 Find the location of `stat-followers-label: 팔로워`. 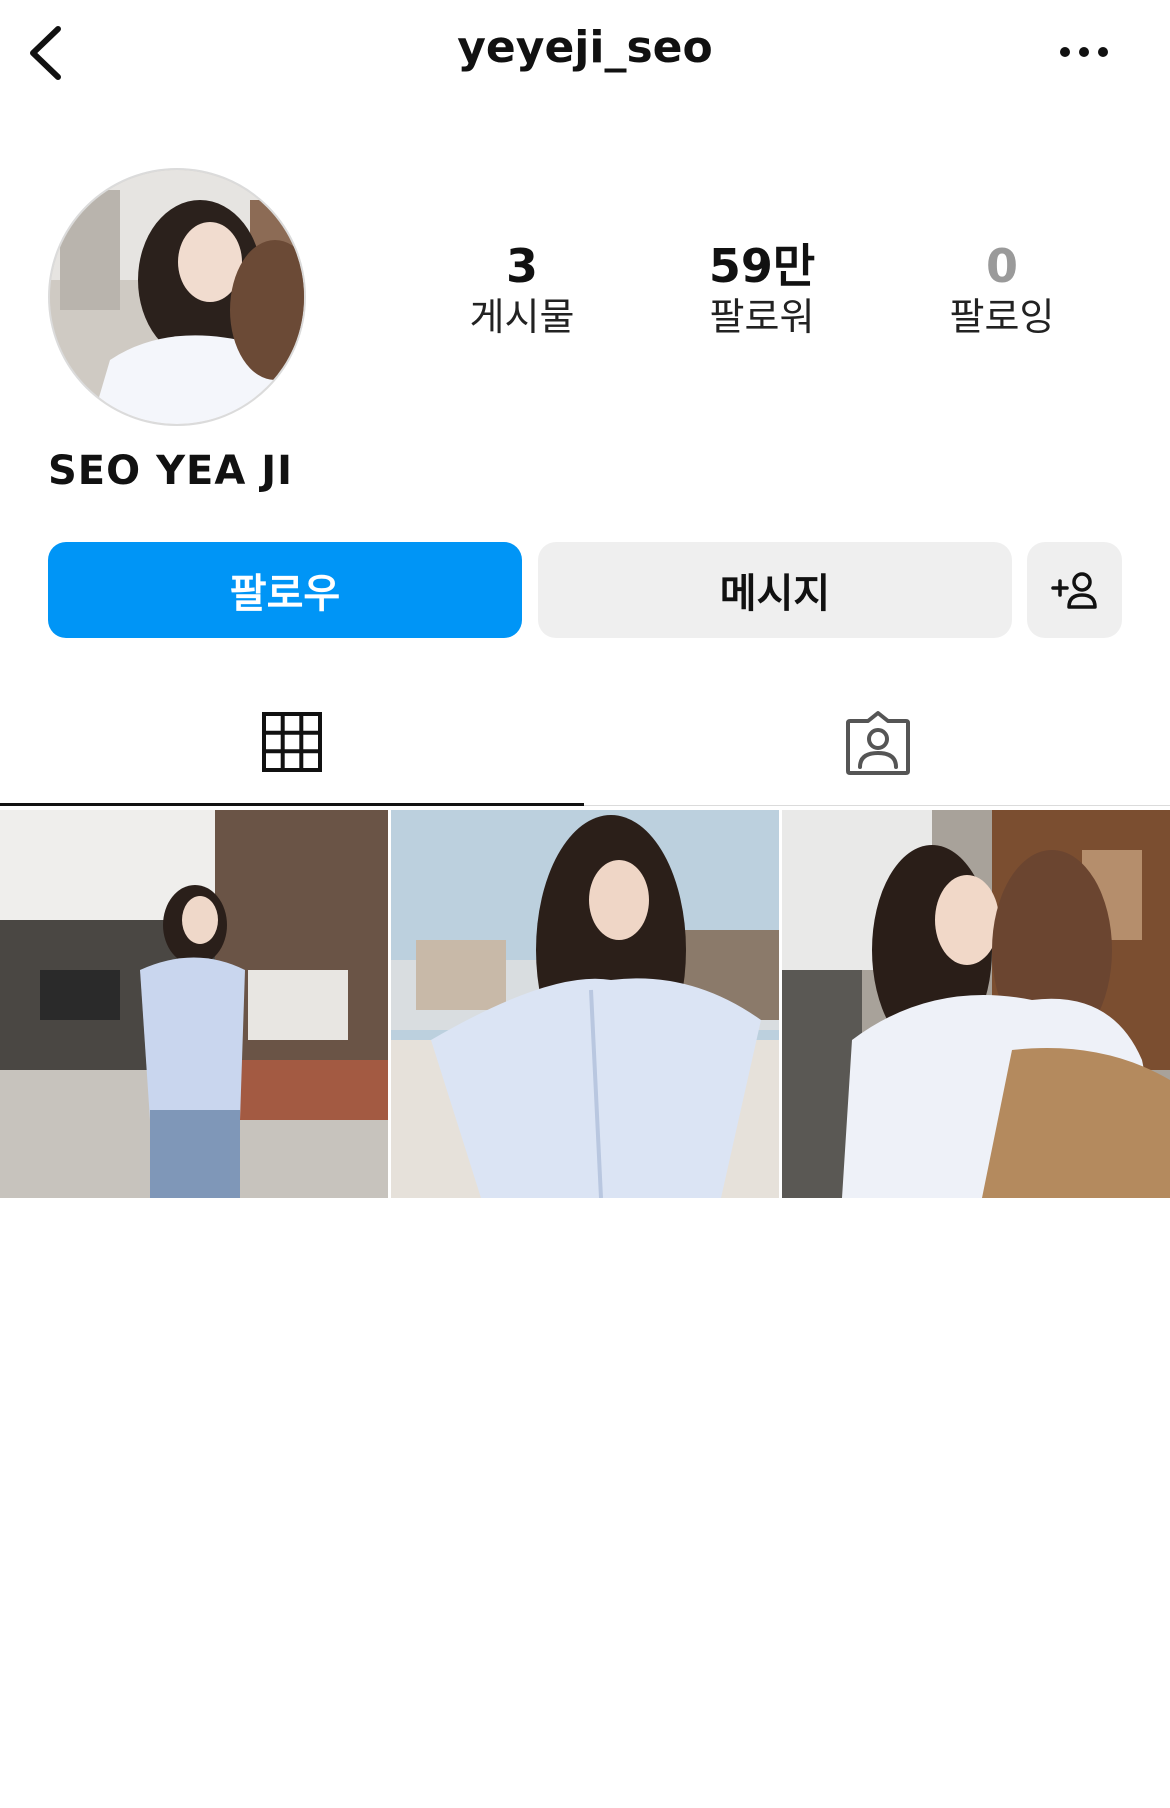

stat-followers-label: 팔로워 is located at coordinates (762, 317).